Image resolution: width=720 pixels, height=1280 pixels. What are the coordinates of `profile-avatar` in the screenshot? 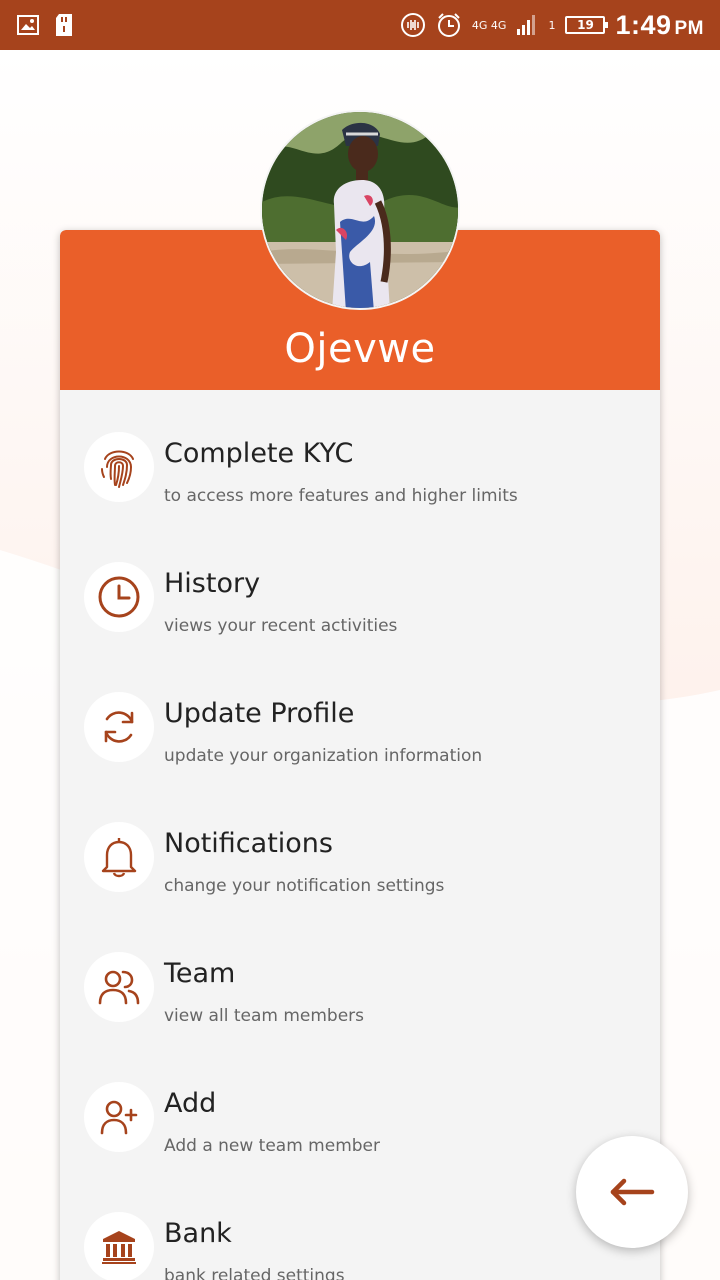 It's located at (360, 210).